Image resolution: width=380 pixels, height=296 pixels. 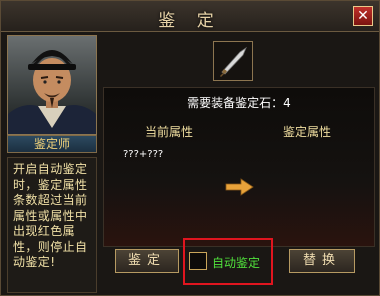 I want to click on identified-attributes-header: 鉴定属性, so click(x=307, y=132).